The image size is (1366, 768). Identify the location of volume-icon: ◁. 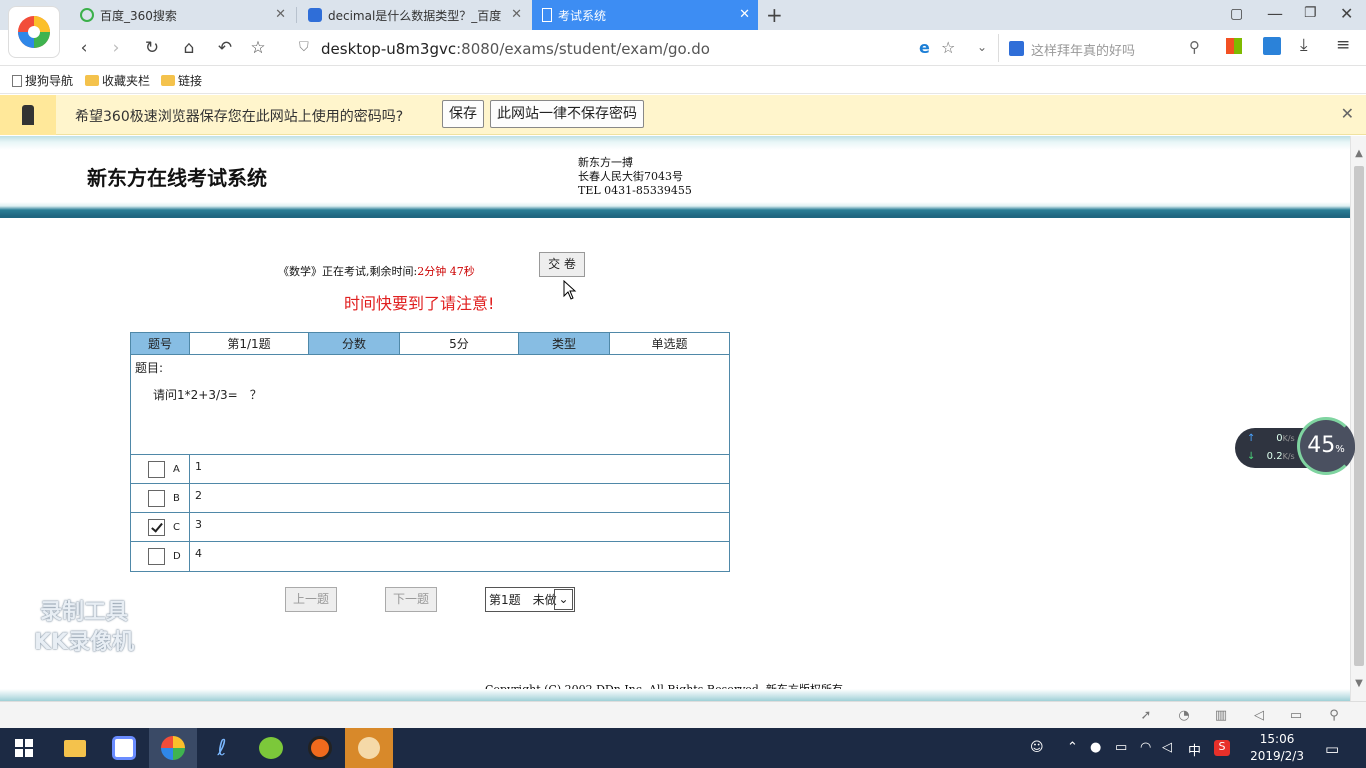
(1259, 716).